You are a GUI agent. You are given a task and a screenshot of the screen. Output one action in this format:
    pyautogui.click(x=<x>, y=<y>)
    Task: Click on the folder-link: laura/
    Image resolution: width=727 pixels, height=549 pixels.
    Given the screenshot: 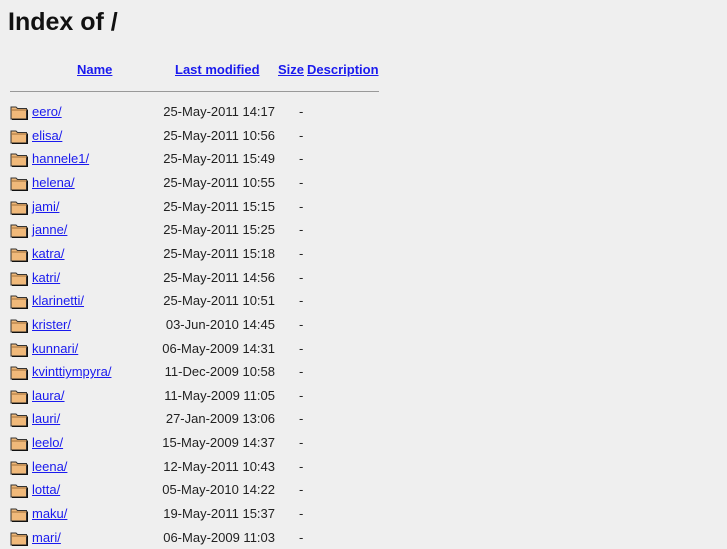 What is the action you would take?
    pyautogui.click(x=48, y=395)
    